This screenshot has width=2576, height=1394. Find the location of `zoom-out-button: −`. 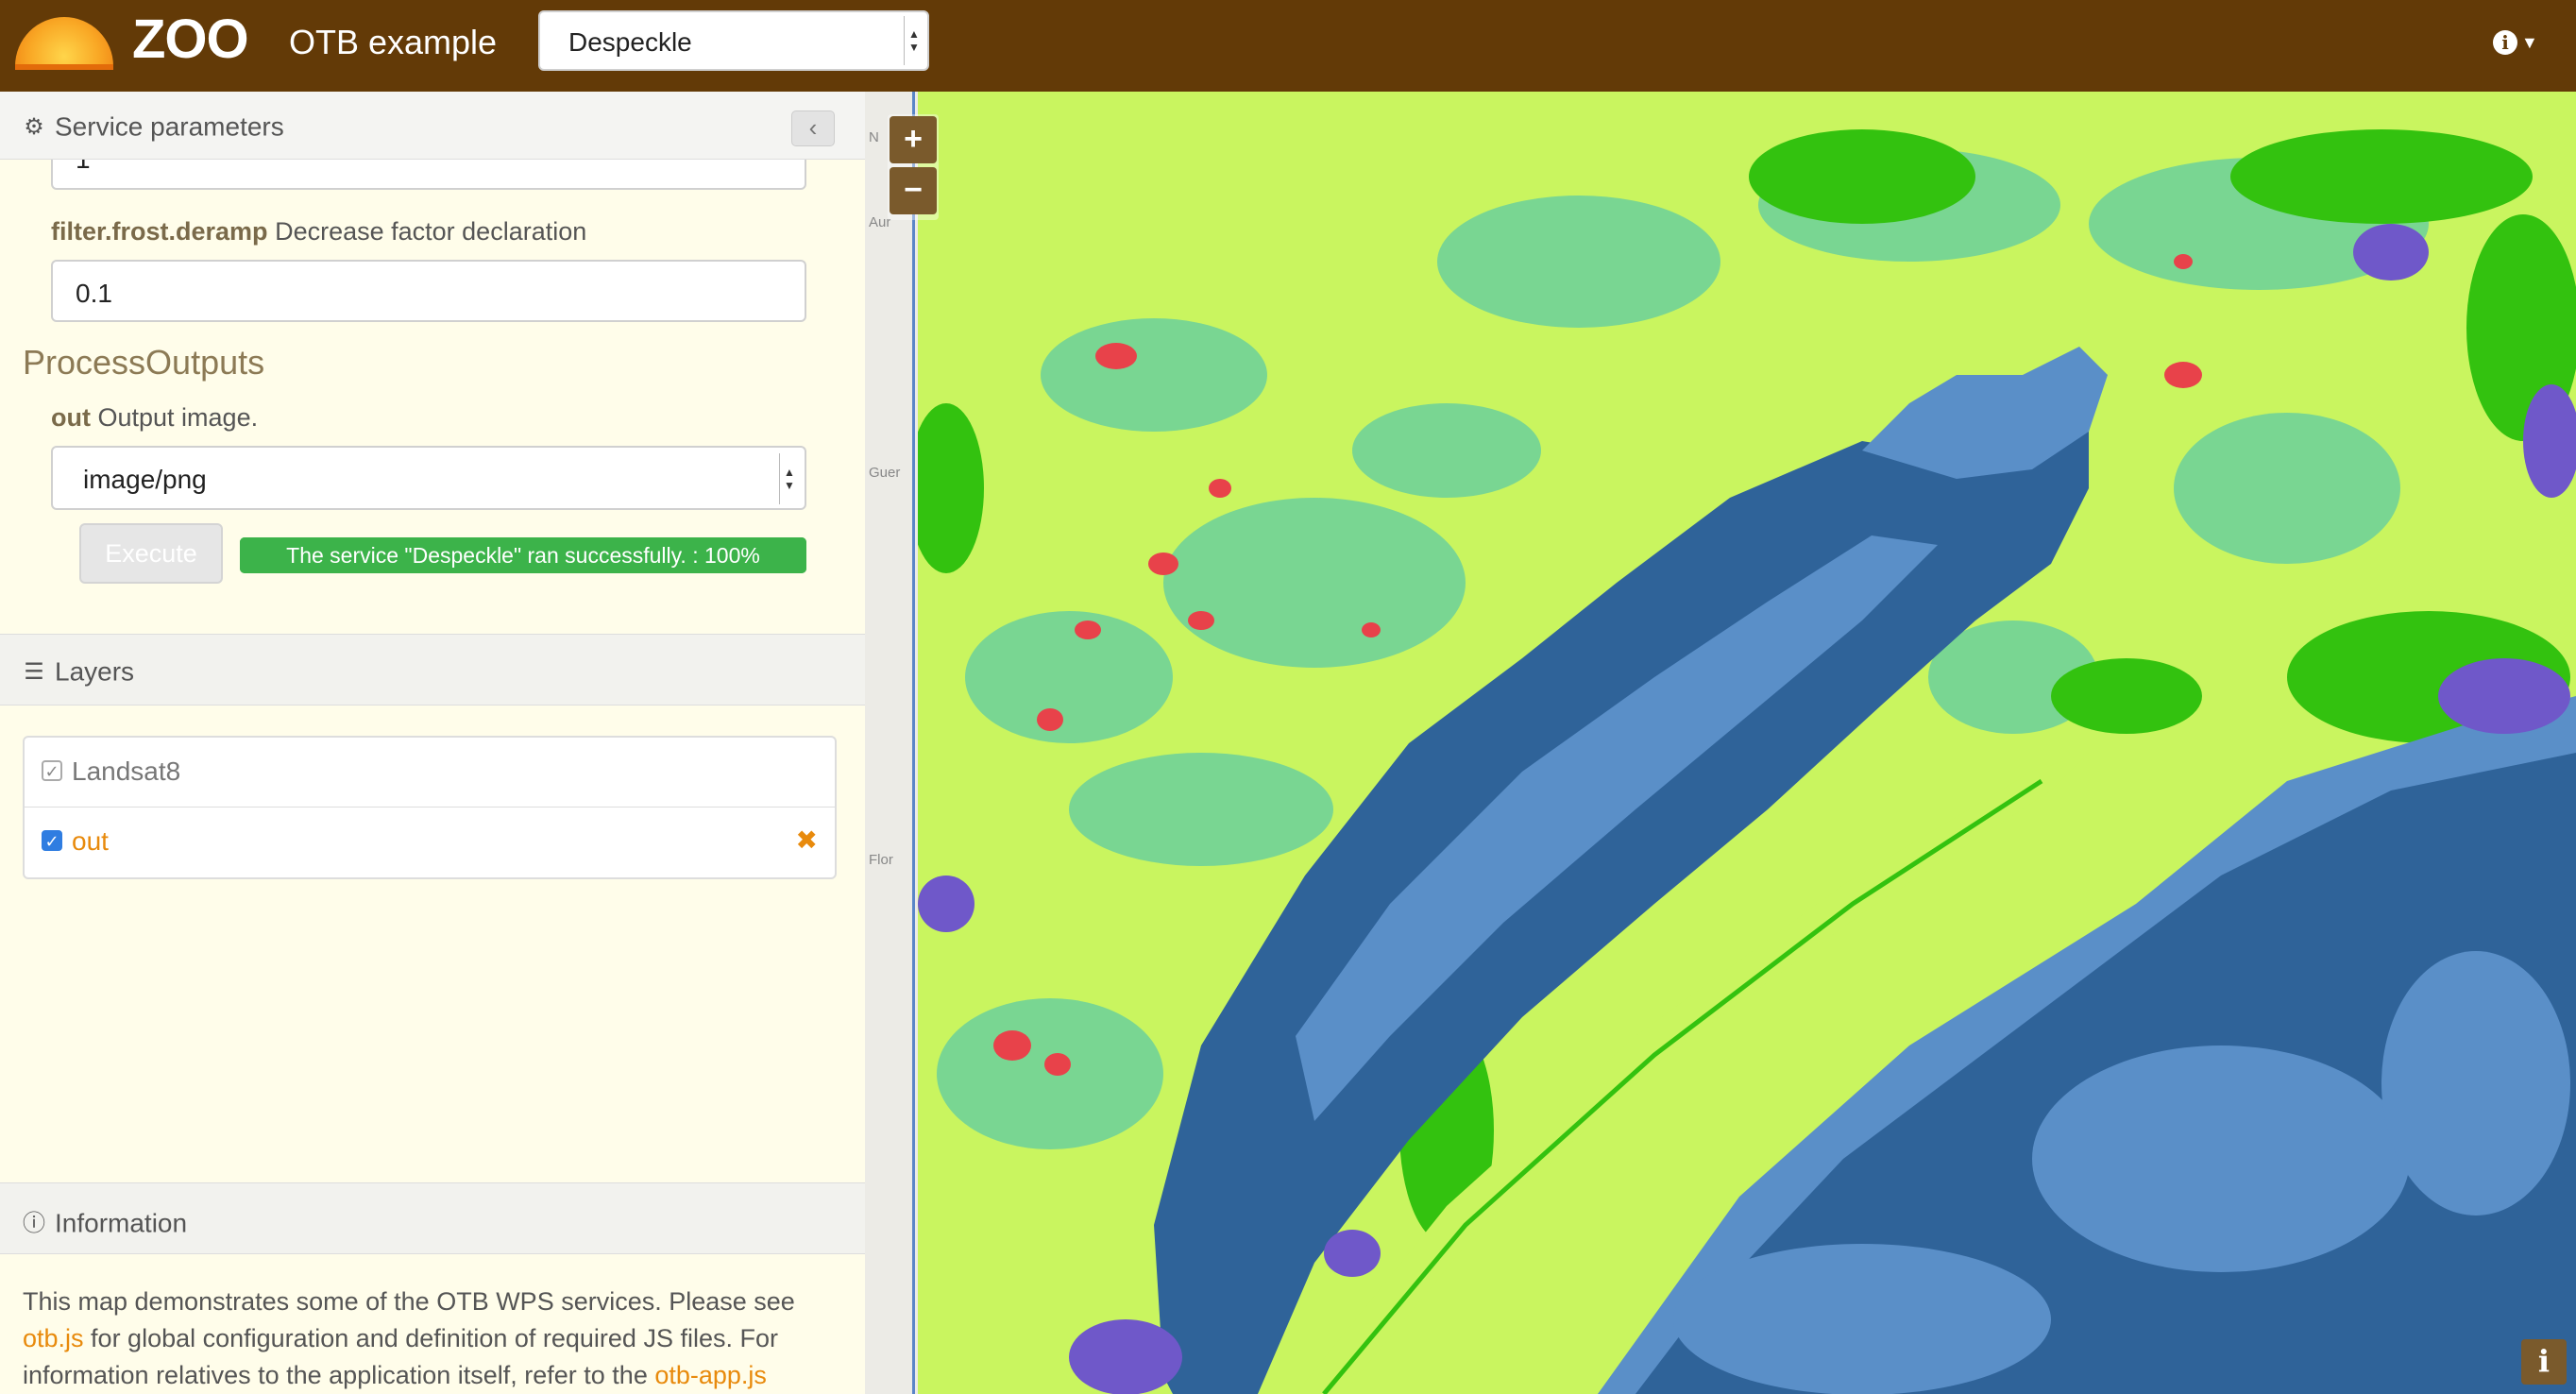

zoom-out-button: − is located at coordinates (913, 190).